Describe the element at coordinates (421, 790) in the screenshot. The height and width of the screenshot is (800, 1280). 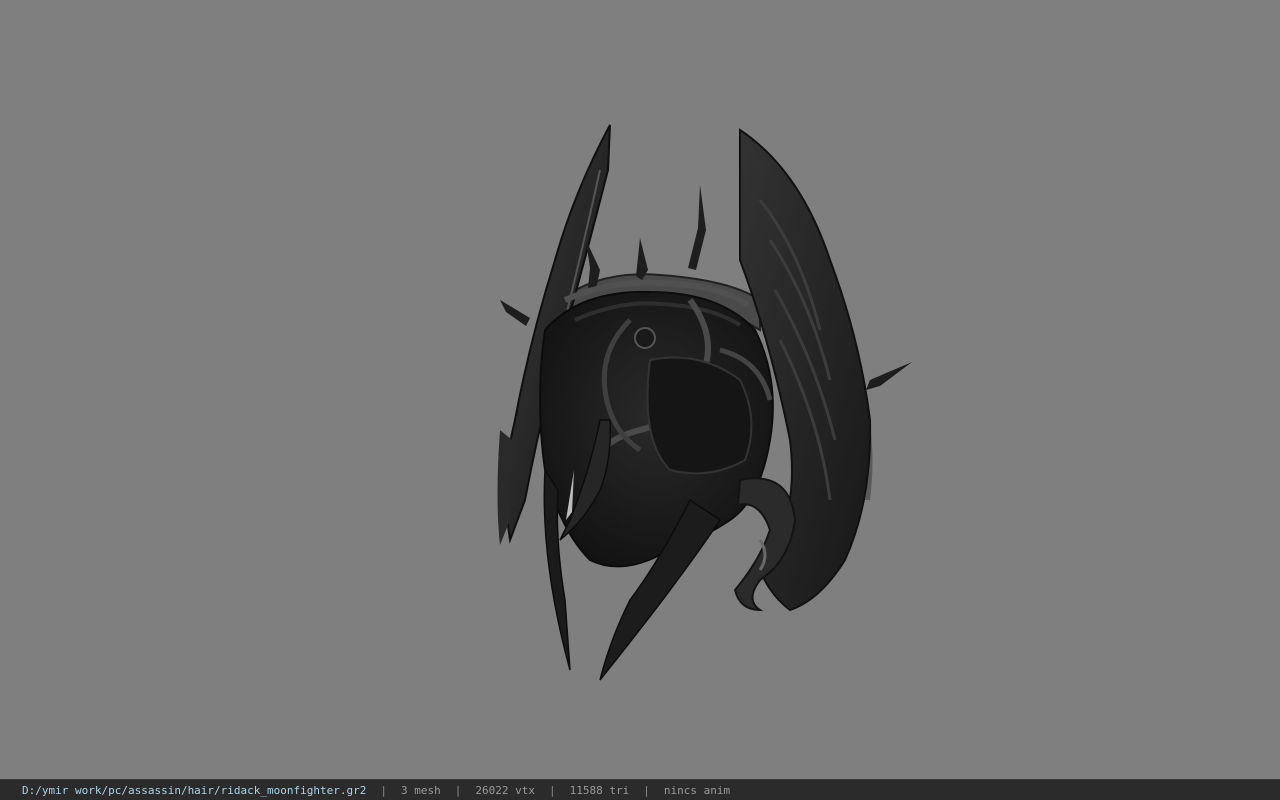
I see `mesh-count-label: 3 mesh` at that location.